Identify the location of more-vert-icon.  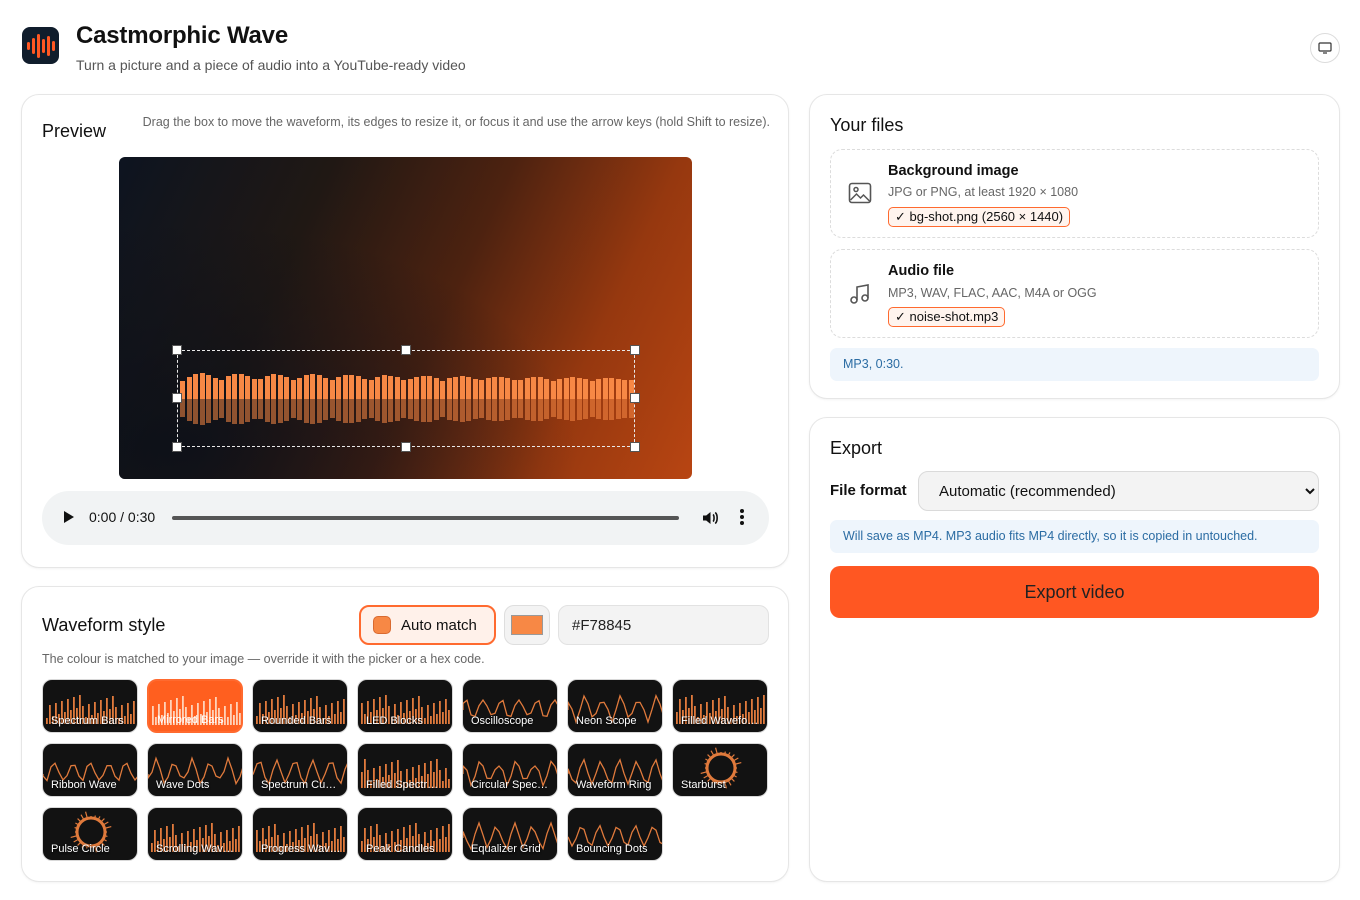
(742, 518).